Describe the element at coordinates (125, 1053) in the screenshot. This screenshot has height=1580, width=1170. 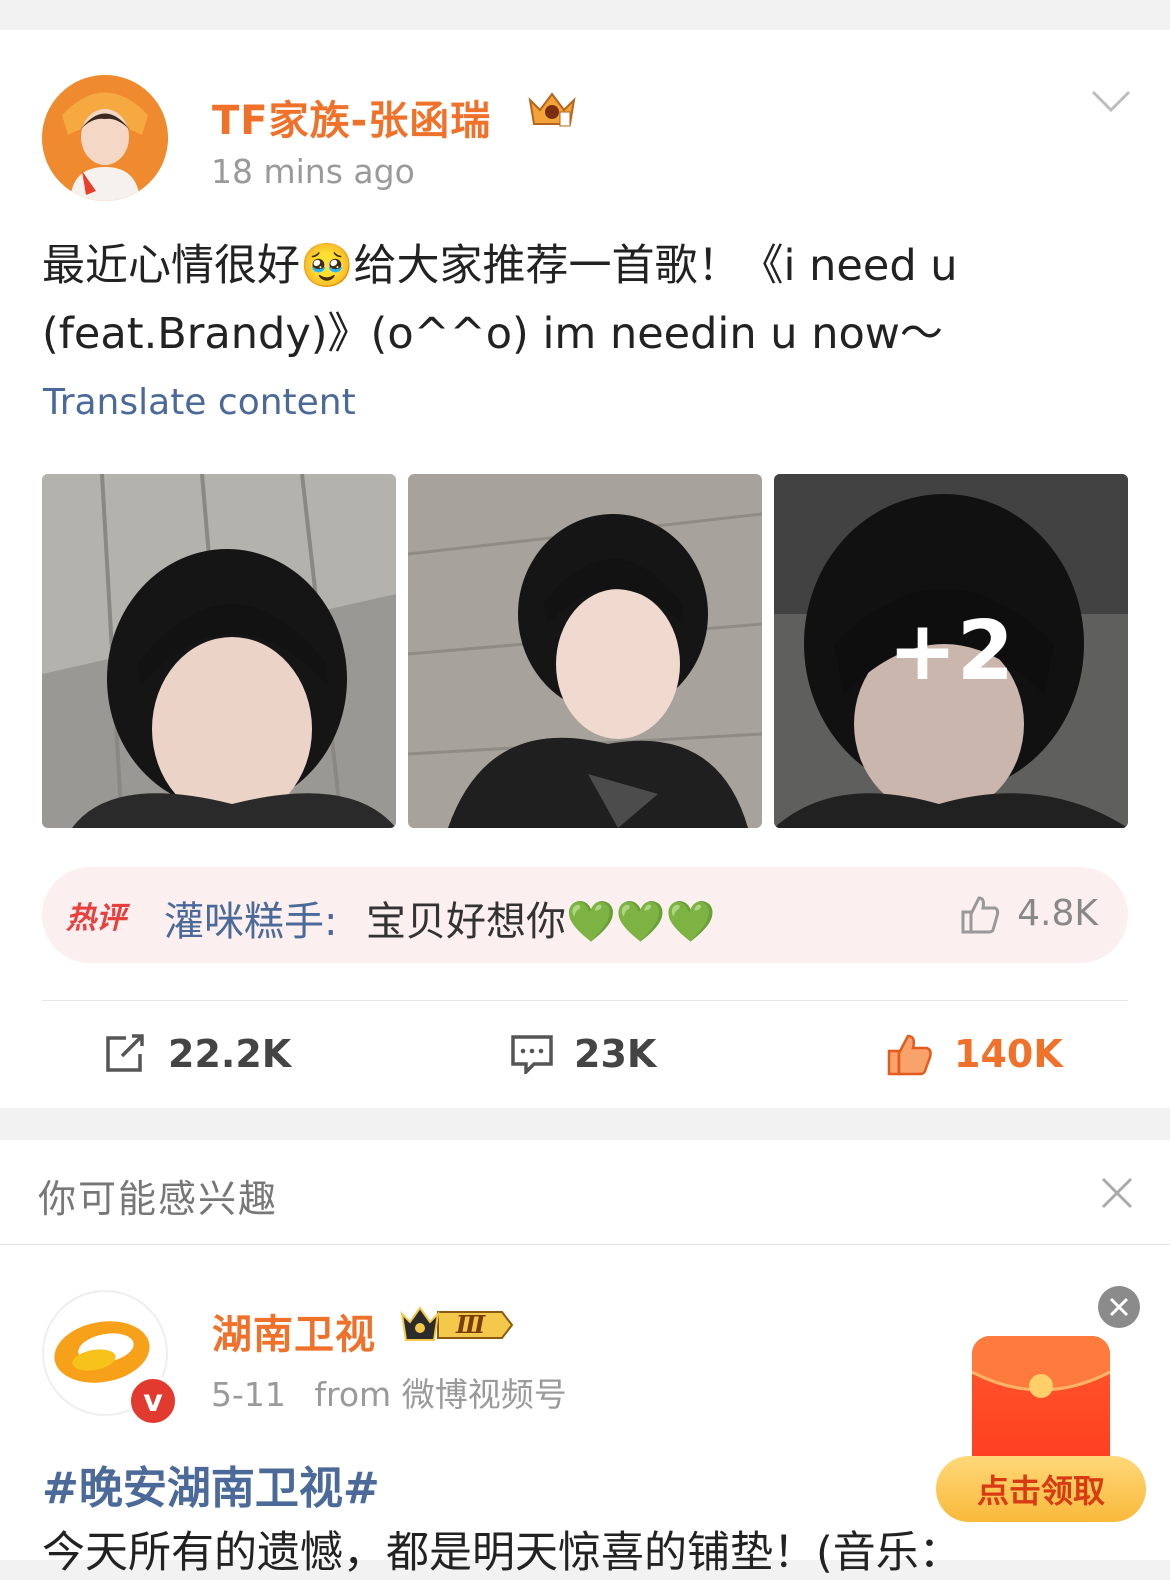
I see `repost-icon` at that location.